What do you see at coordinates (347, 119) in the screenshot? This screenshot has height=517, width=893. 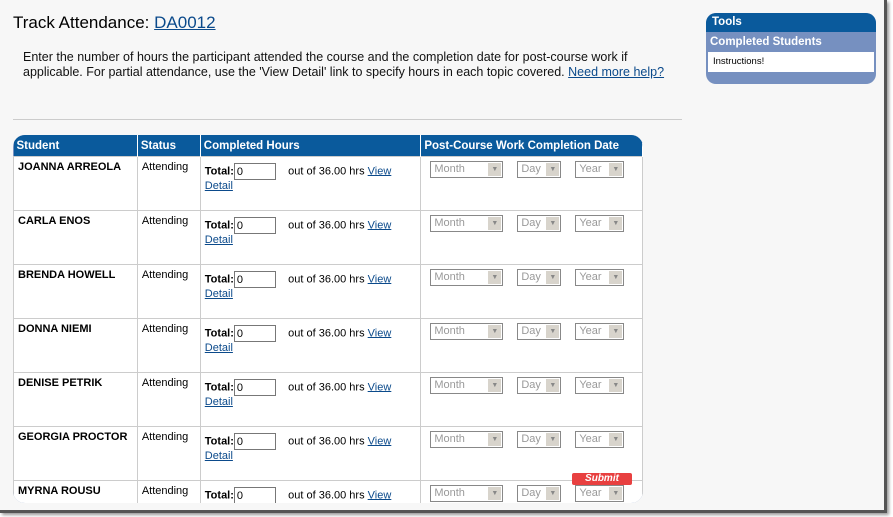 I see `divider` at bounding box center [347, 119].